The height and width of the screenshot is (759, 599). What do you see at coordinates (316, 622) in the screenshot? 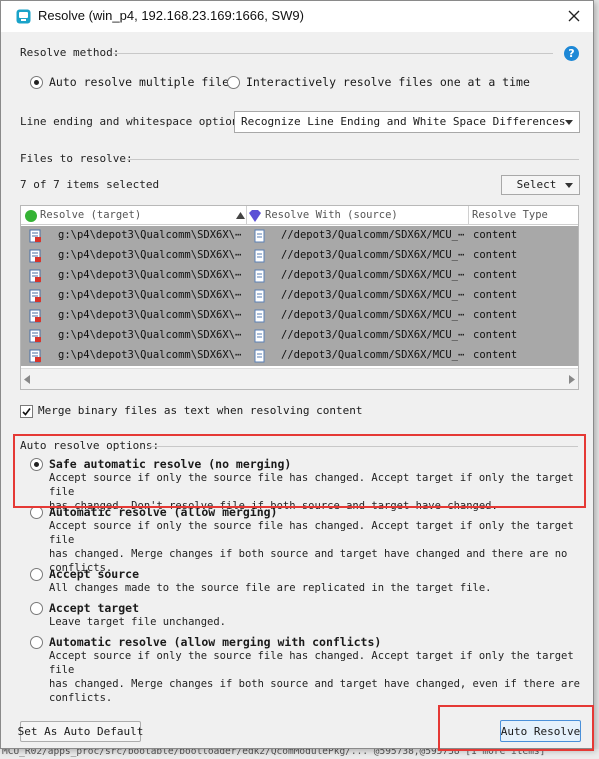
I see `auto-option-description: Leave target file unchanged.` at bounding box center [316, 622].